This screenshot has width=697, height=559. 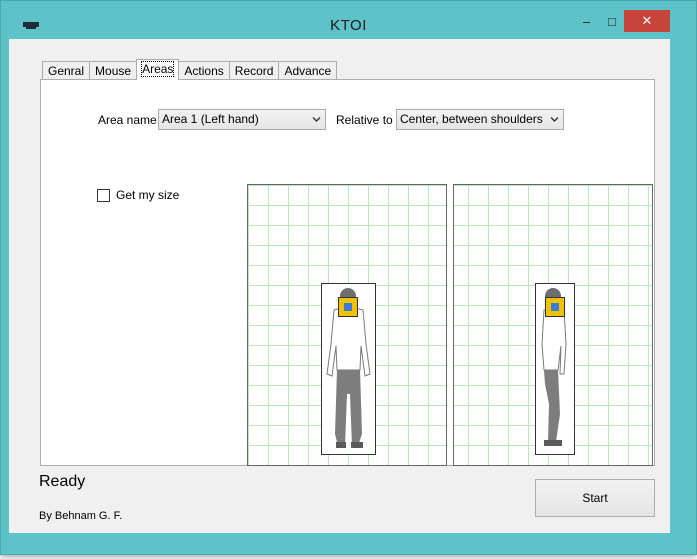 I want to click on side-view-grid, so click(x=553, y=325).